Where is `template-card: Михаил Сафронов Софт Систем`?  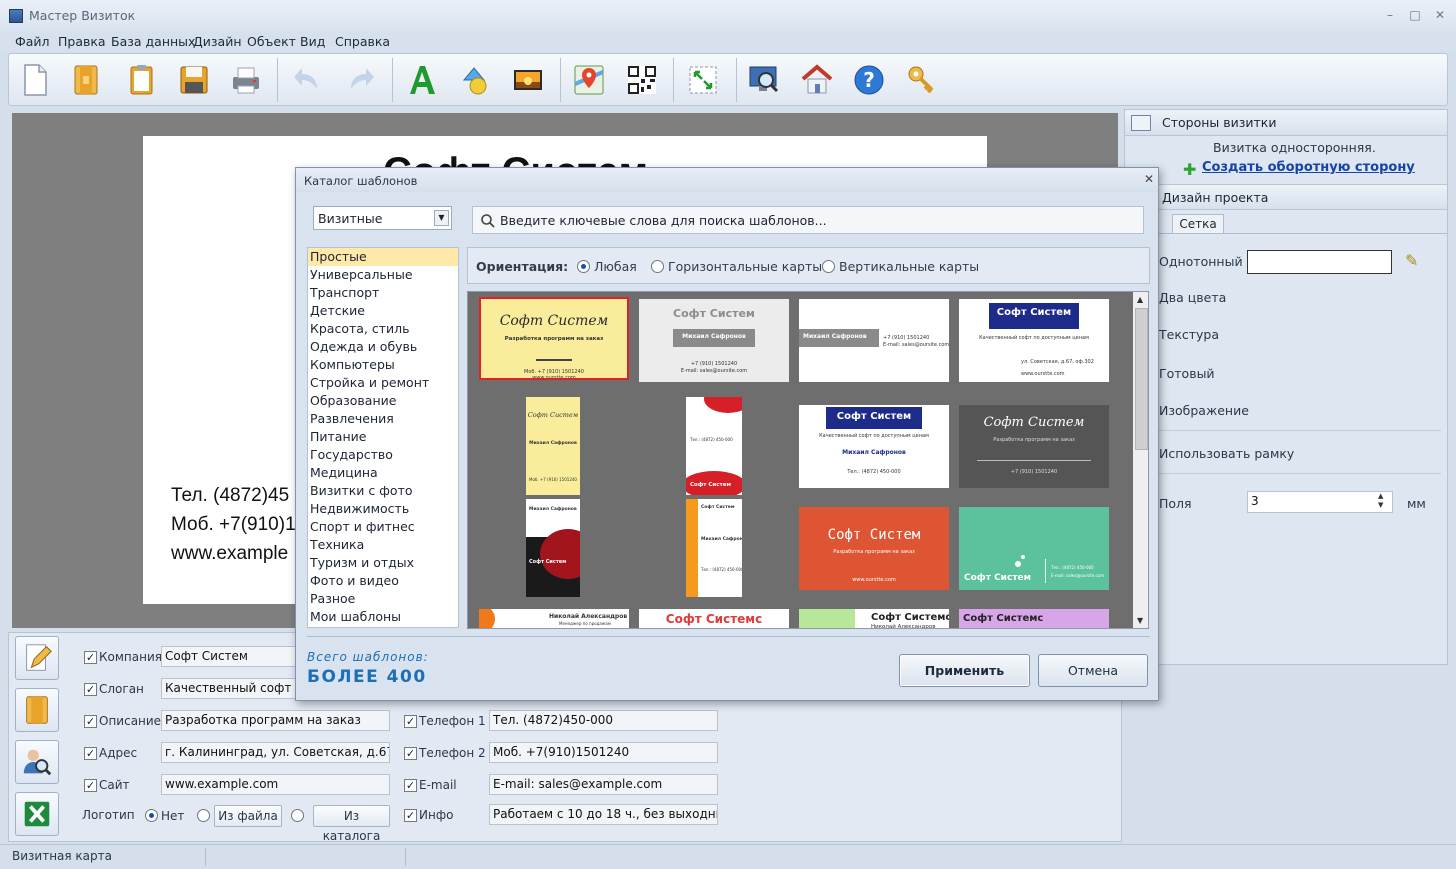 template-card: Михаил Сафронов Софт Систем is located at coordinates (553, 548).